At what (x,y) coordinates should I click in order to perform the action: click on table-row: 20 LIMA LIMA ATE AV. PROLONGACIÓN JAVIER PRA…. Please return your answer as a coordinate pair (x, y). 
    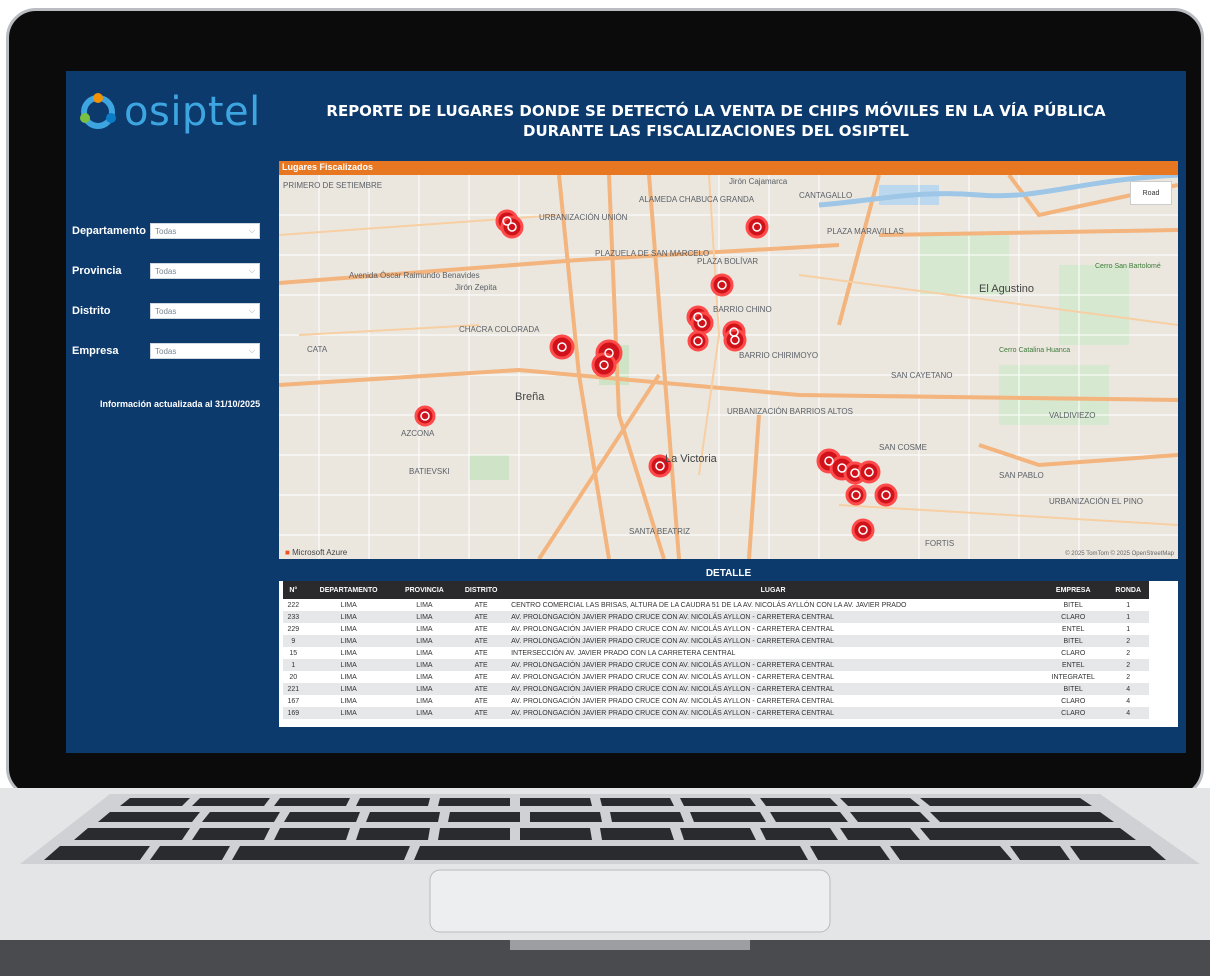
    Looking at the image, I should click on (716, 677).